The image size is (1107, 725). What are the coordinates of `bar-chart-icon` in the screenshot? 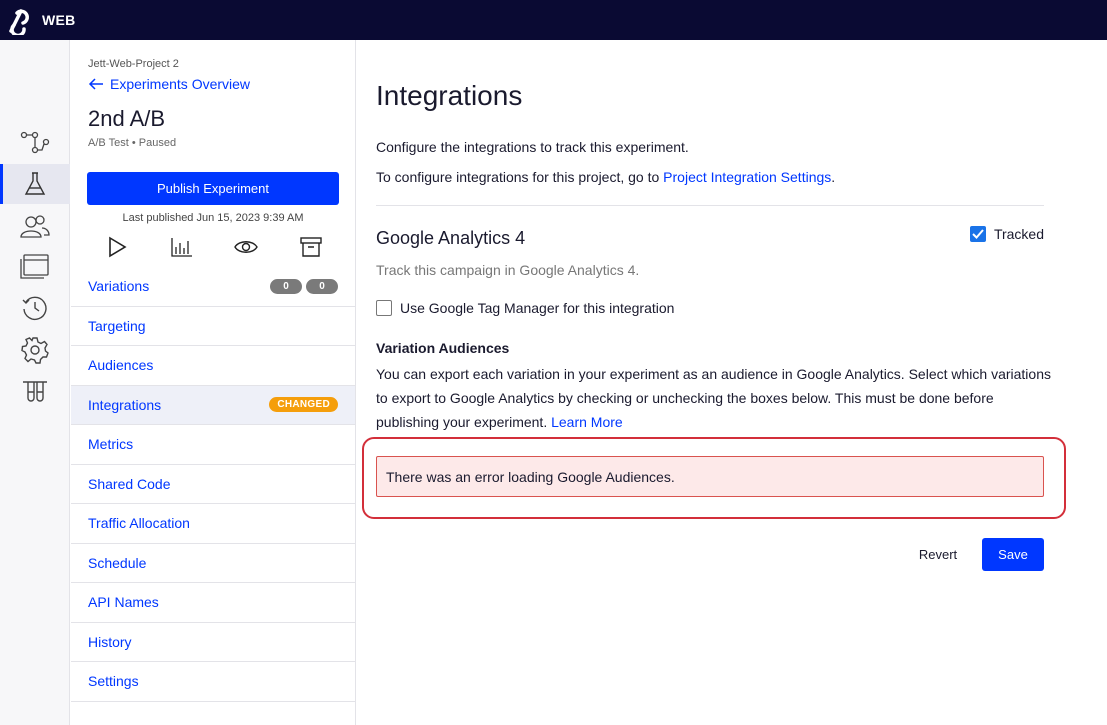 It's located at (181, 247).